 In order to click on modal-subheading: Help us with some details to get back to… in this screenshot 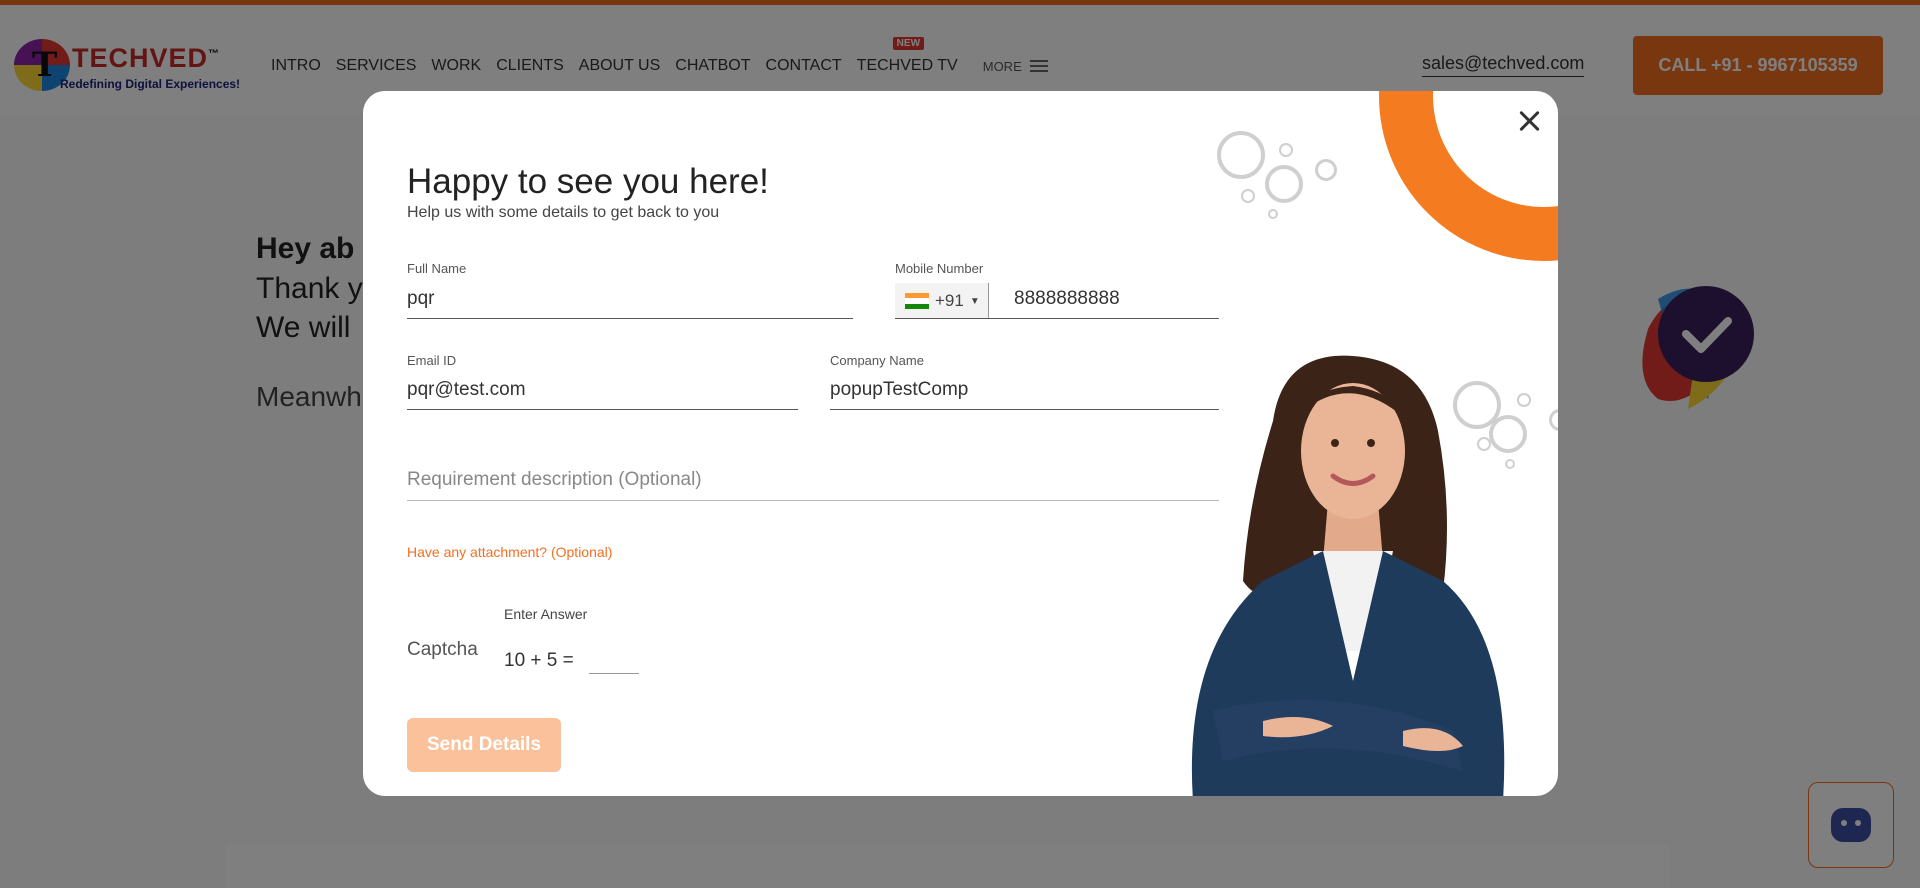, I will do `click(563, 212)`.